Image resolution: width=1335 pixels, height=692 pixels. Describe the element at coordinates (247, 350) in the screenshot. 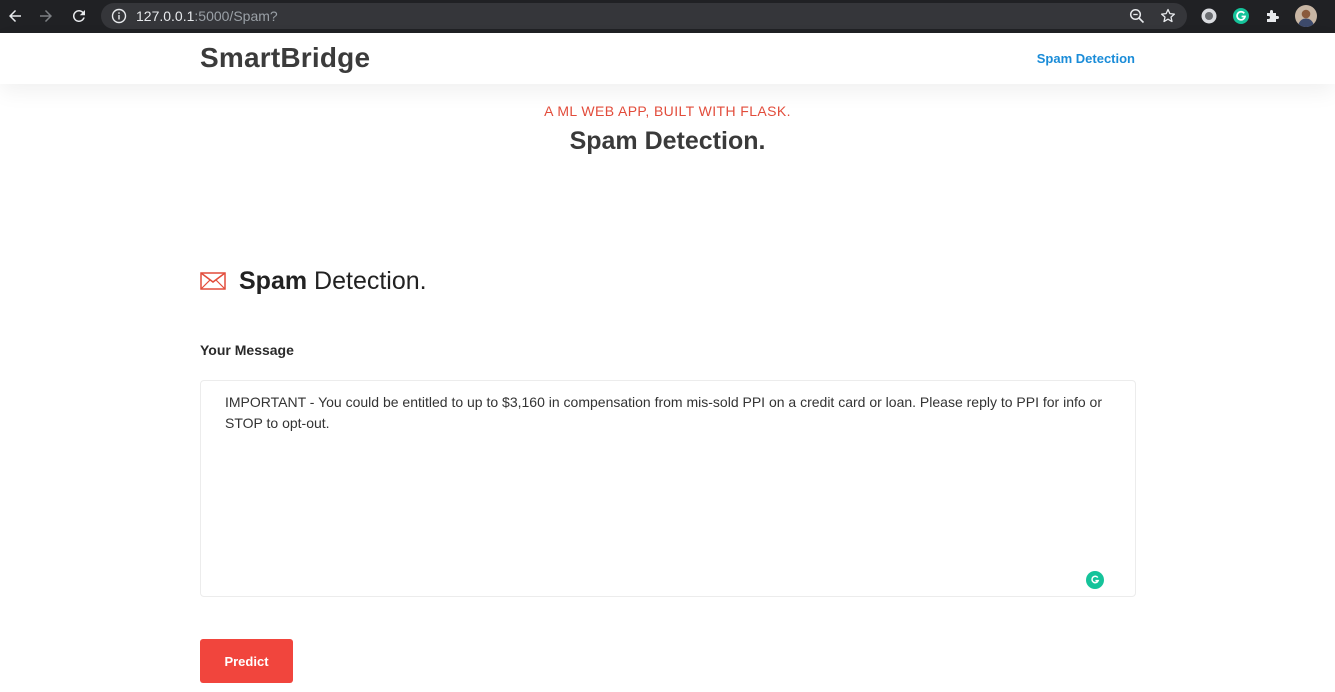

I see `message-label: Your Message` at that location.